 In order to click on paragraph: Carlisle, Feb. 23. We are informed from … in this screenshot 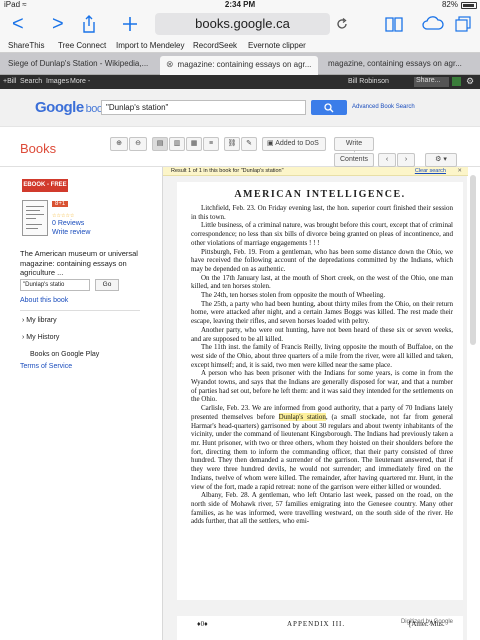, I will do `click(322, 447)`.